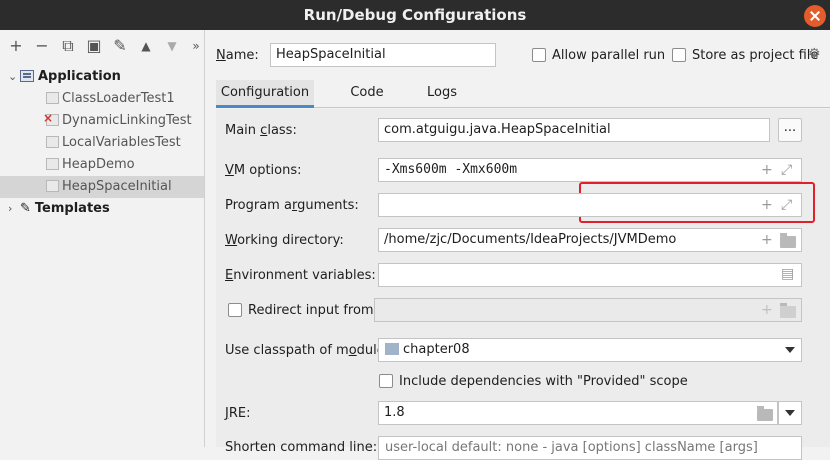 This screenshot has width=830, height=460. What do you see at coordinates (590, 240) in the screenshot?
I see `working-directory-input: /home/zjc/Documents/IdeaProjects/JVMDemo` at bounding box center [590, 240].